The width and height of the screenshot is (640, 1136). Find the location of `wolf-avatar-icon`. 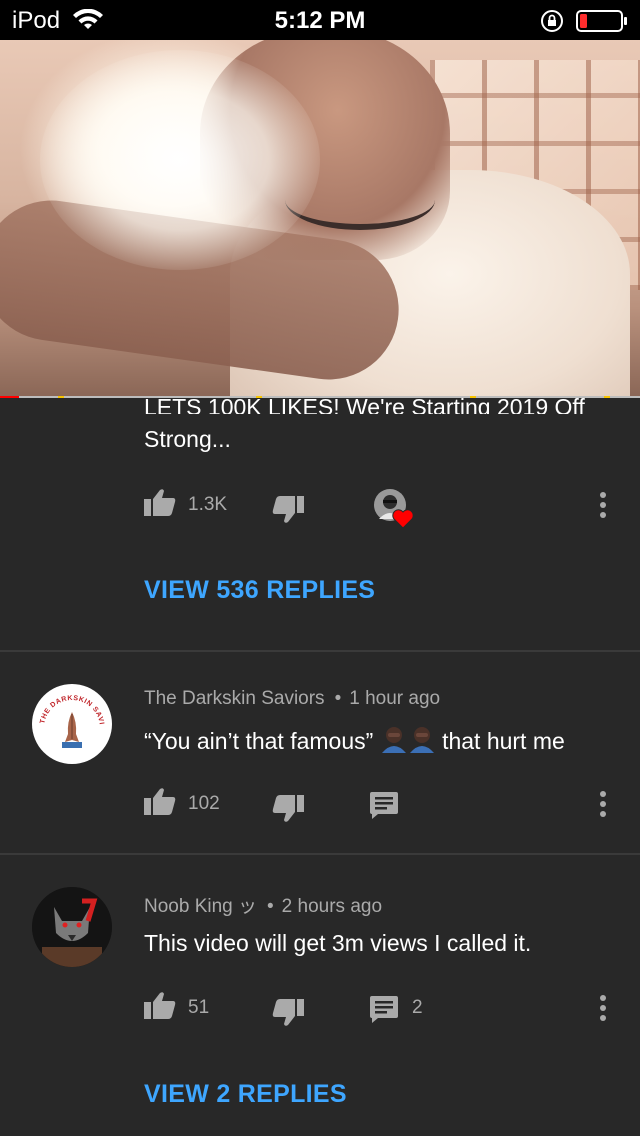

wolf-avatar-icon is located at coordinates (72, 927).